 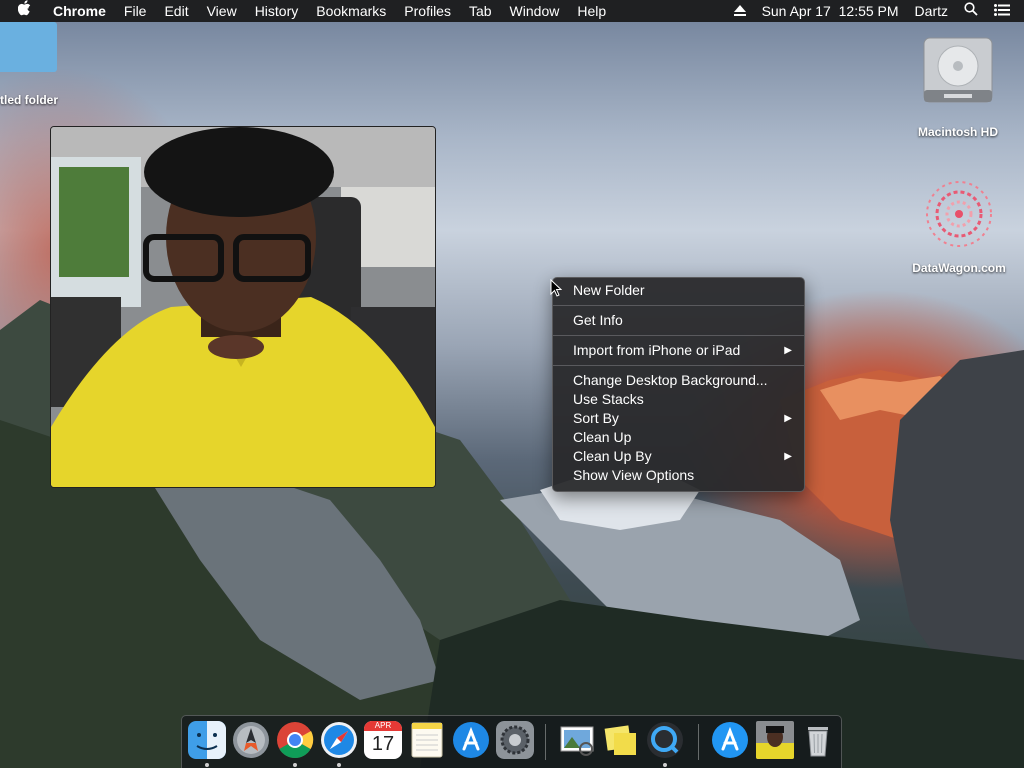 I want to click on trash-icon, so click(x=818, y=740).